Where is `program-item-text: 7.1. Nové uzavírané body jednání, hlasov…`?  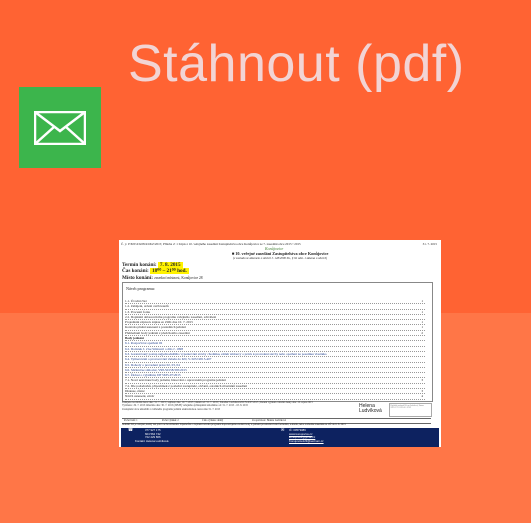
program-item-text: 7.1. Nové uzavírané body jednání, hlasov… is located at coordinates (175, 380).